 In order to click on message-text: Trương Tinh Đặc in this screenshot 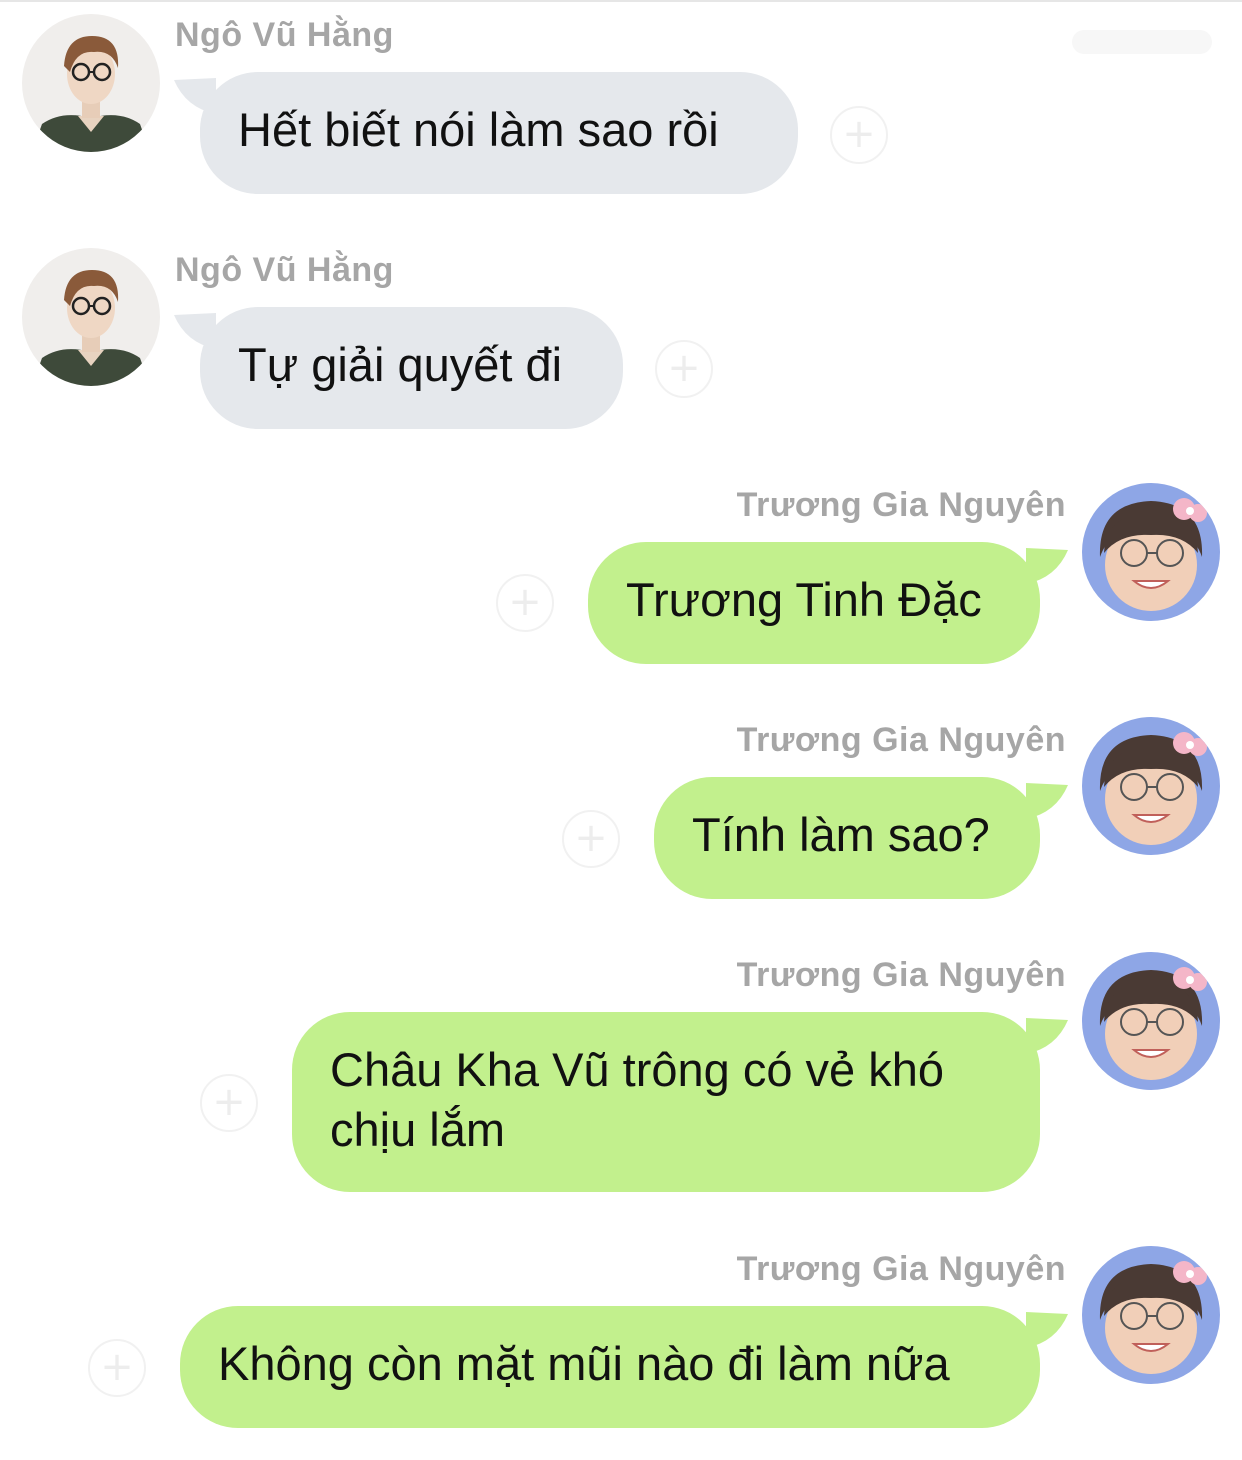, I will do `click(804, 599)`.